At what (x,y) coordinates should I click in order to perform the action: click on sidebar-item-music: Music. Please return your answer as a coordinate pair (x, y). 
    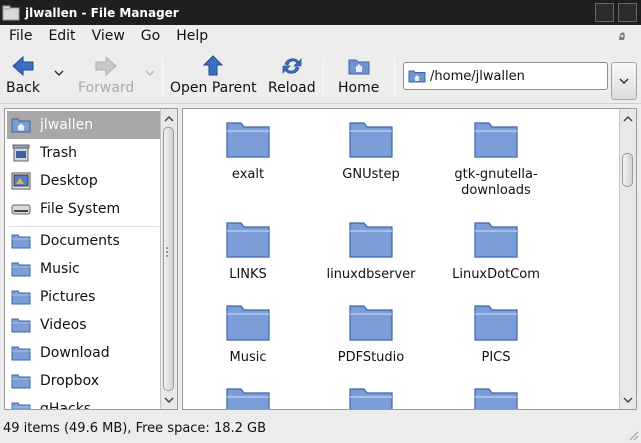
    Looking at the image, I should click on (83, 269).